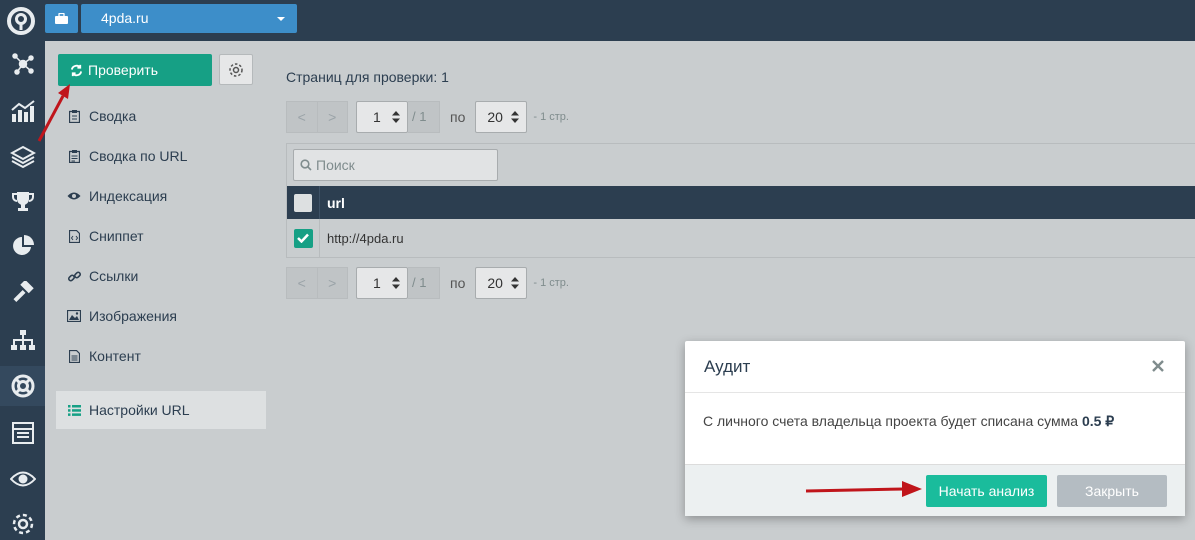 The height and width of the screenshot is (540, 1195). I want to click on menu-item-links: Ссылки, so click(155, 276).